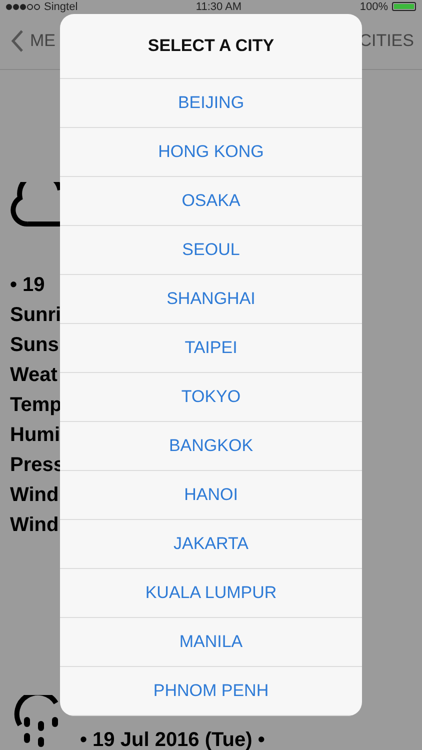 This screenshot has width=422, height=750. I want to click on signal-icon, so click(23, 7).